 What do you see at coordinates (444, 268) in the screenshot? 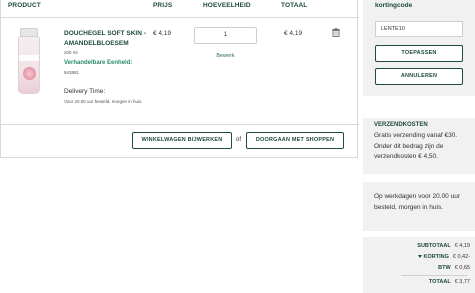
I see `vat-label: BTW` at bounding box center [444, 268].